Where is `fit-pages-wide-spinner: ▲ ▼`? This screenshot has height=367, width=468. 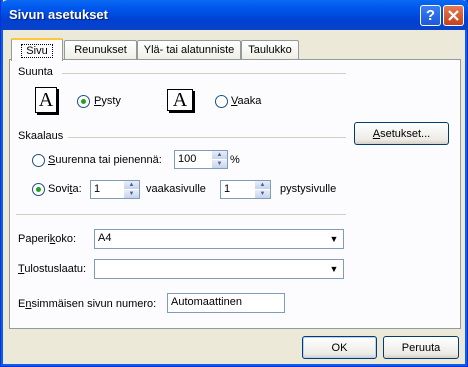 fit-pages-wide-spinner: ▲ ▼ is located at coordinates (132, 189).